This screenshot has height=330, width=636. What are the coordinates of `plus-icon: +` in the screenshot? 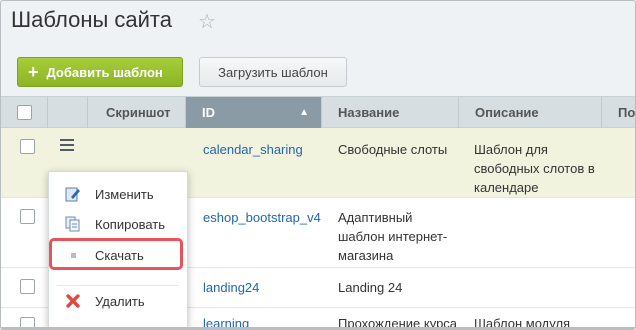 It's located at (33, 72).